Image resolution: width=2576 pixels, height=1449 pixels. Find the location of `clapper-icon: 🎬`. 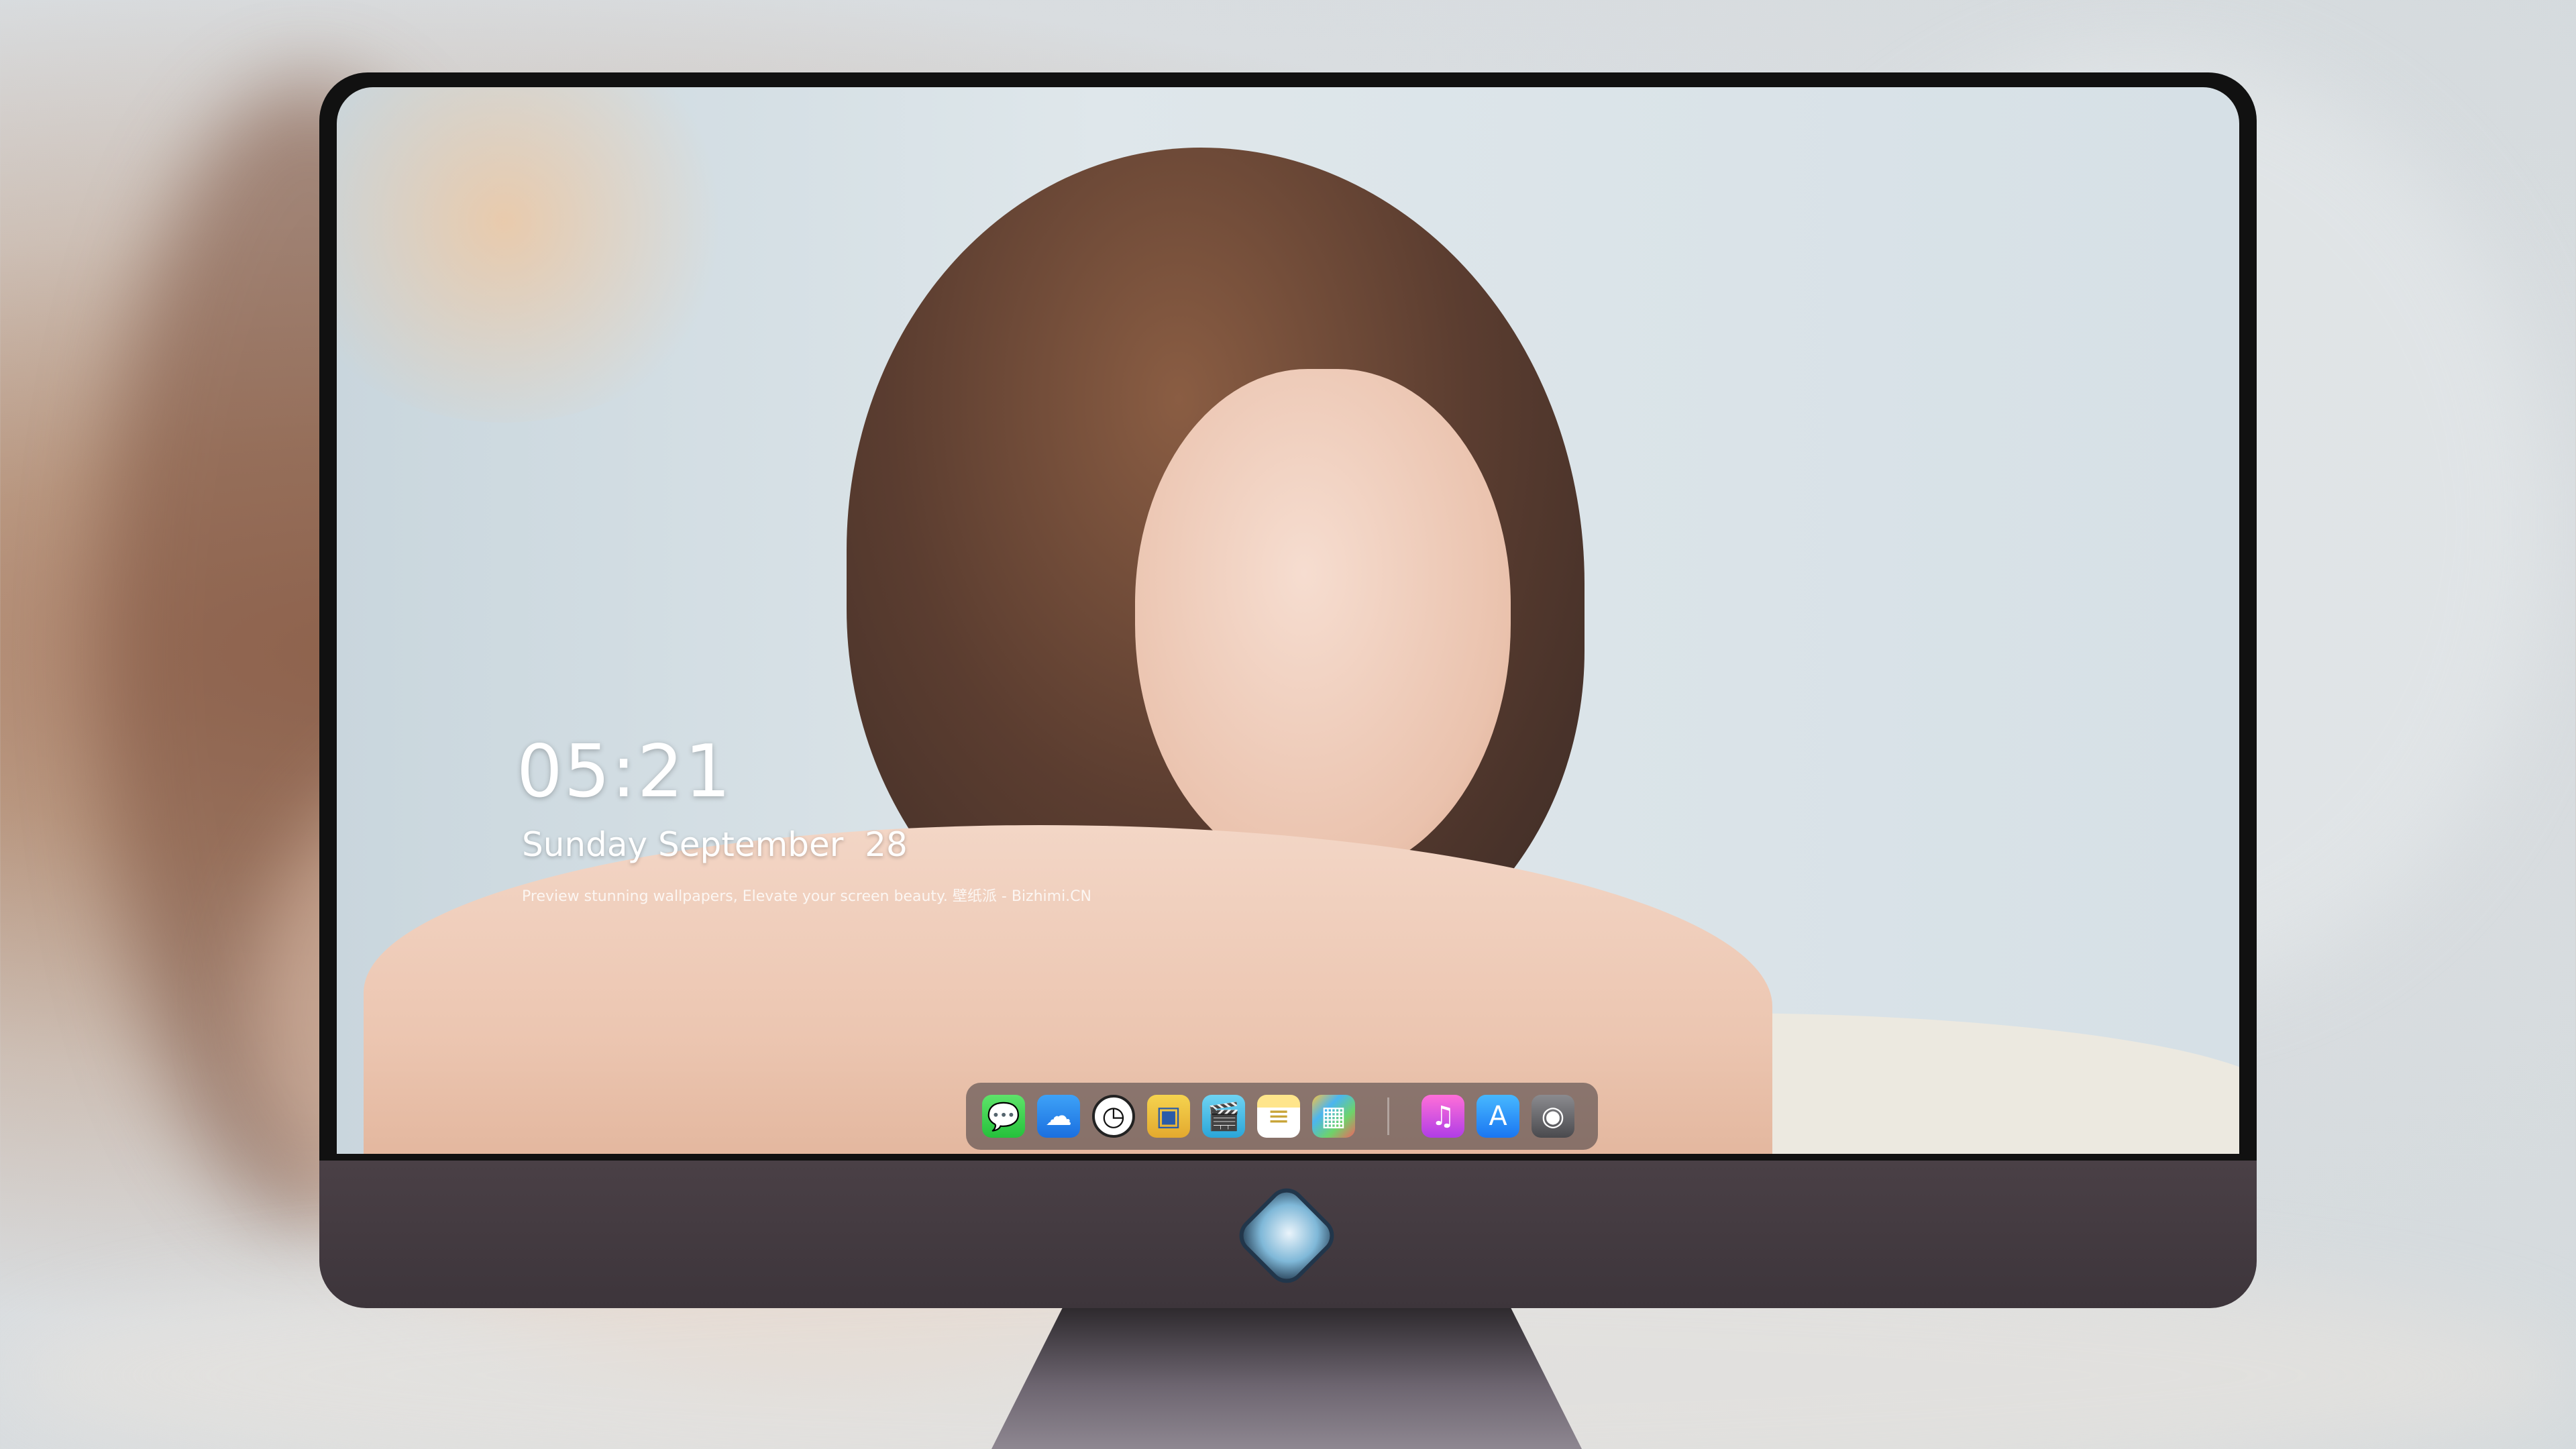

clapper-icon: 🎬 is located at coordinates (1223, 1116).